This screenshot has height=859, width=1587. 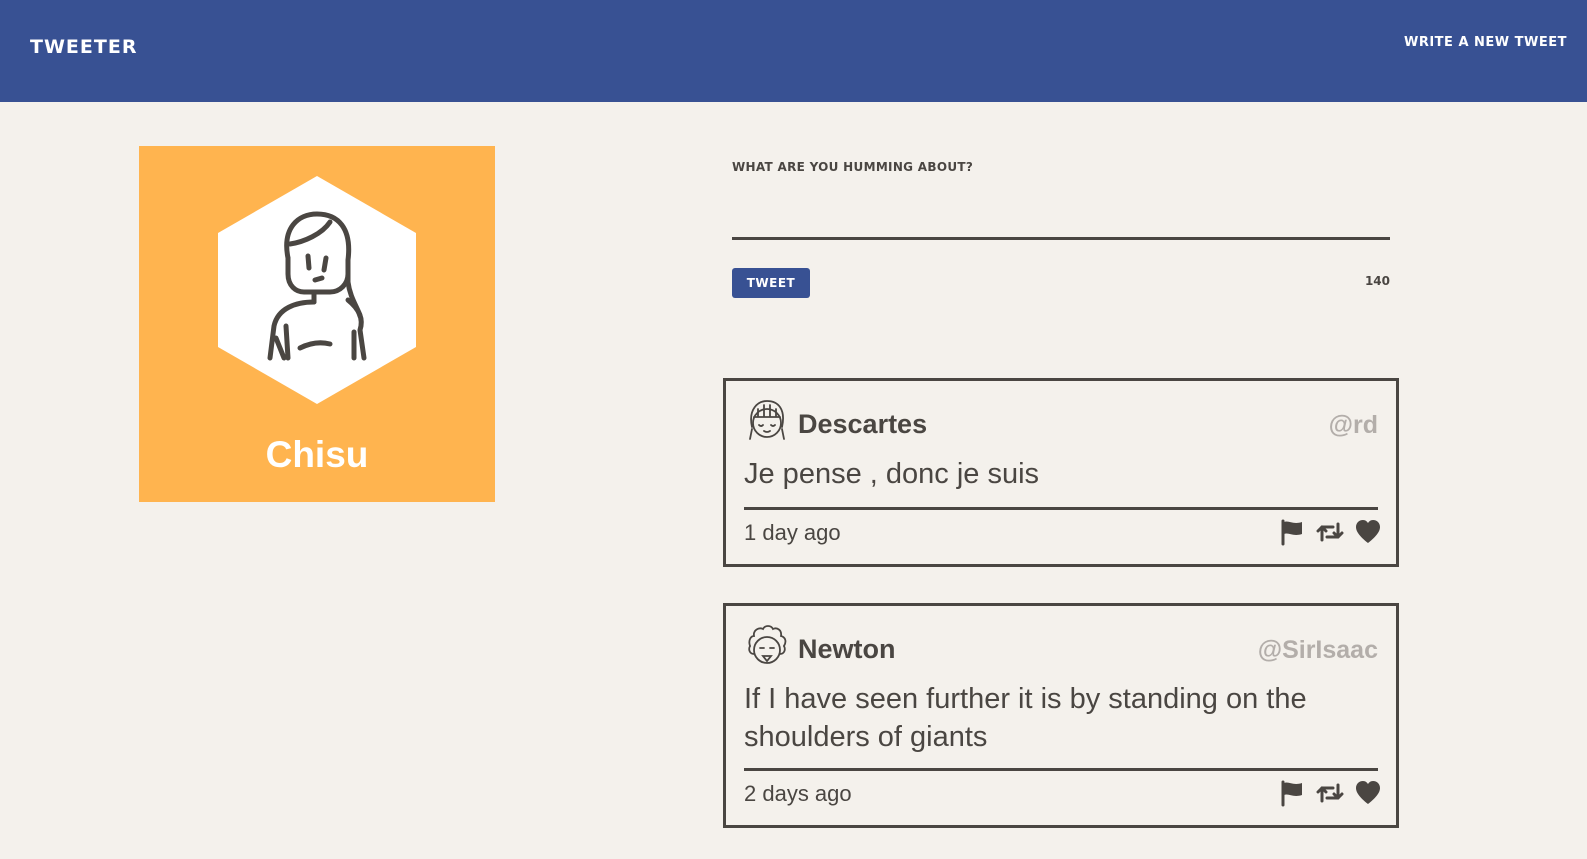 I want to click on tweet-footer: 1 day ago, so click(x=1062, y=526).